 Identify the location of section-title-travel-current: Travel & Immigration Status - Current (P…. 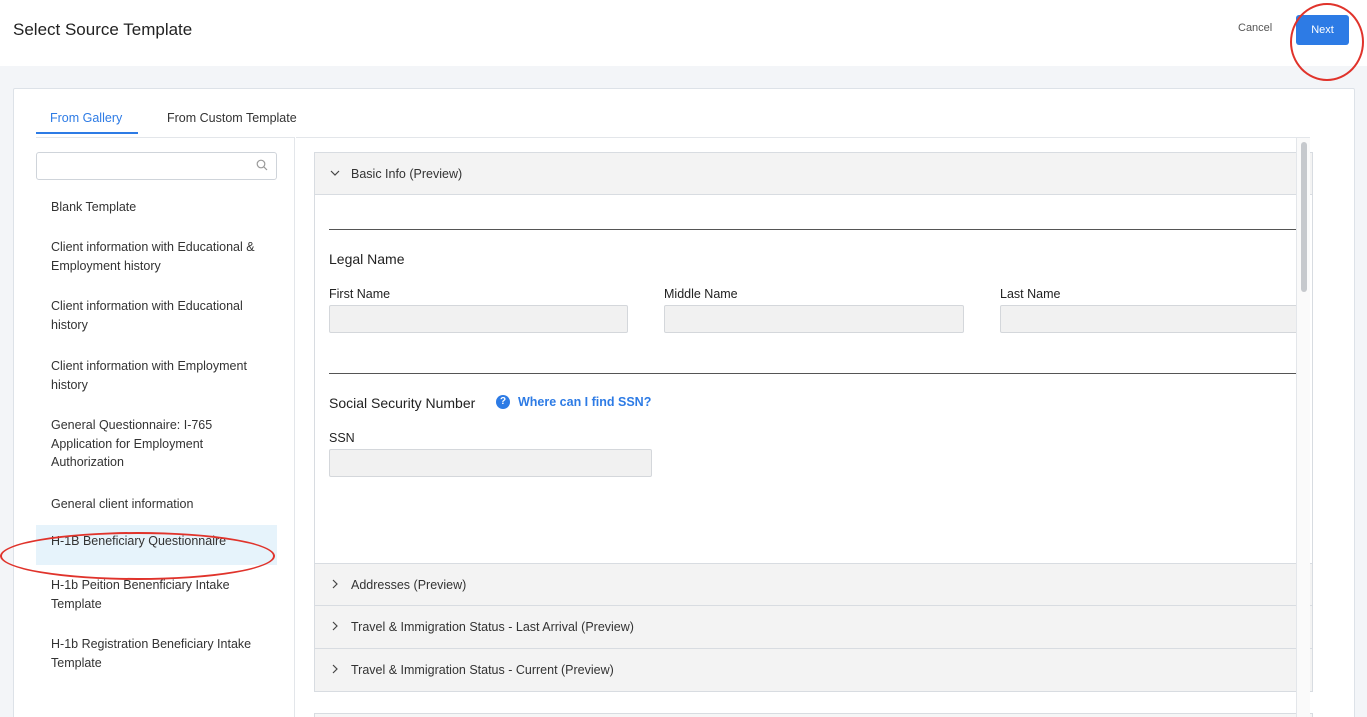
(482, 670).